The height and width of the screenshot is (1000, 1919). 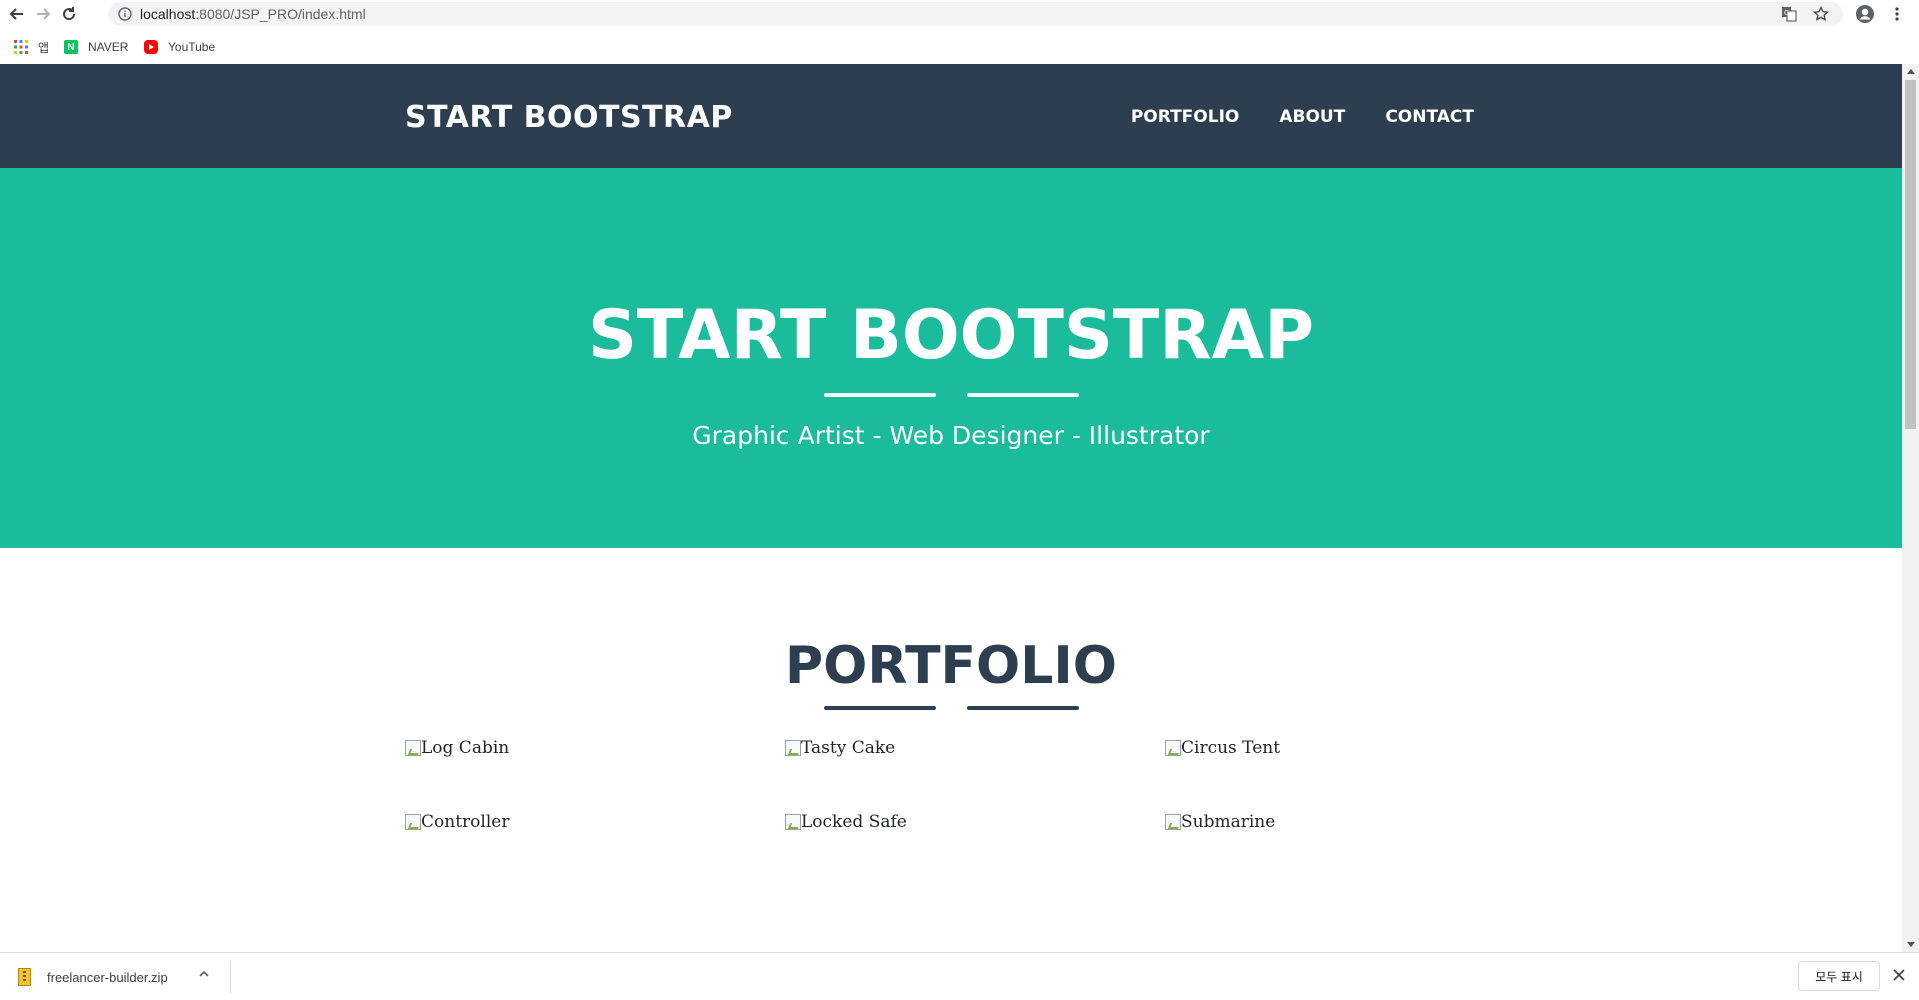 What do you see at coordinates (975, 14) in the screenshot?
I see `address-bar: localhost:8080/JSP_PRO/index.html G` at bounding box center [975, 14].